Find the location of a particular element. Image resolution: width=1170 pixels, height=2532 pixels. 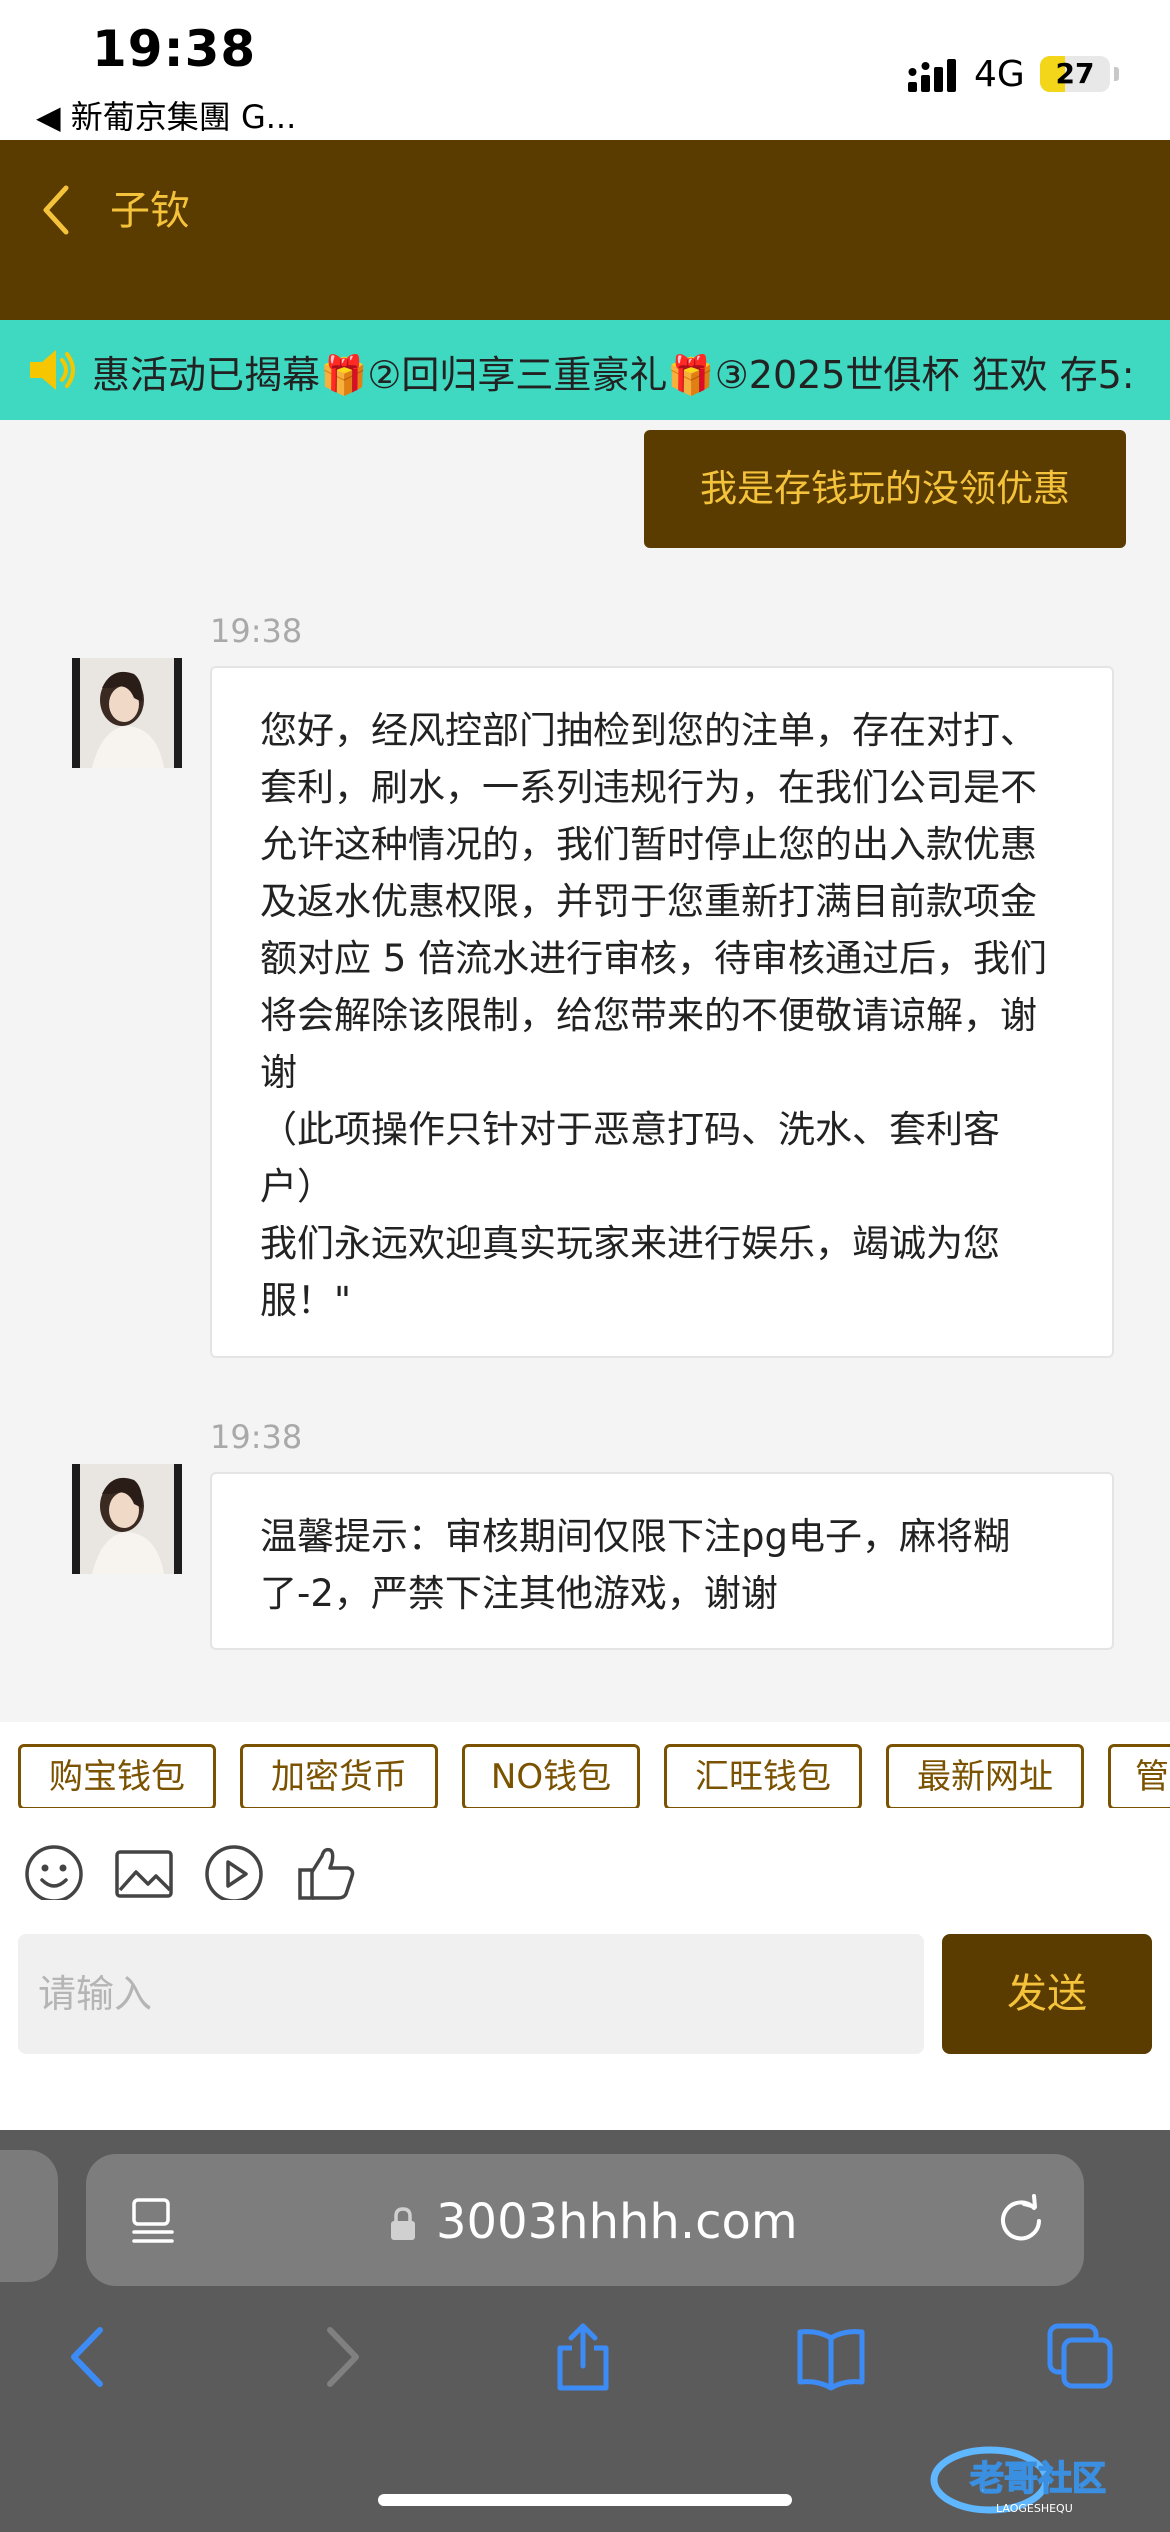

announcement-marquee: 惠活动已揭幕🎁②回归享三重豪礼🎁③2025世俱杯 狂欢 存5: is located at coordinates (585, 370).